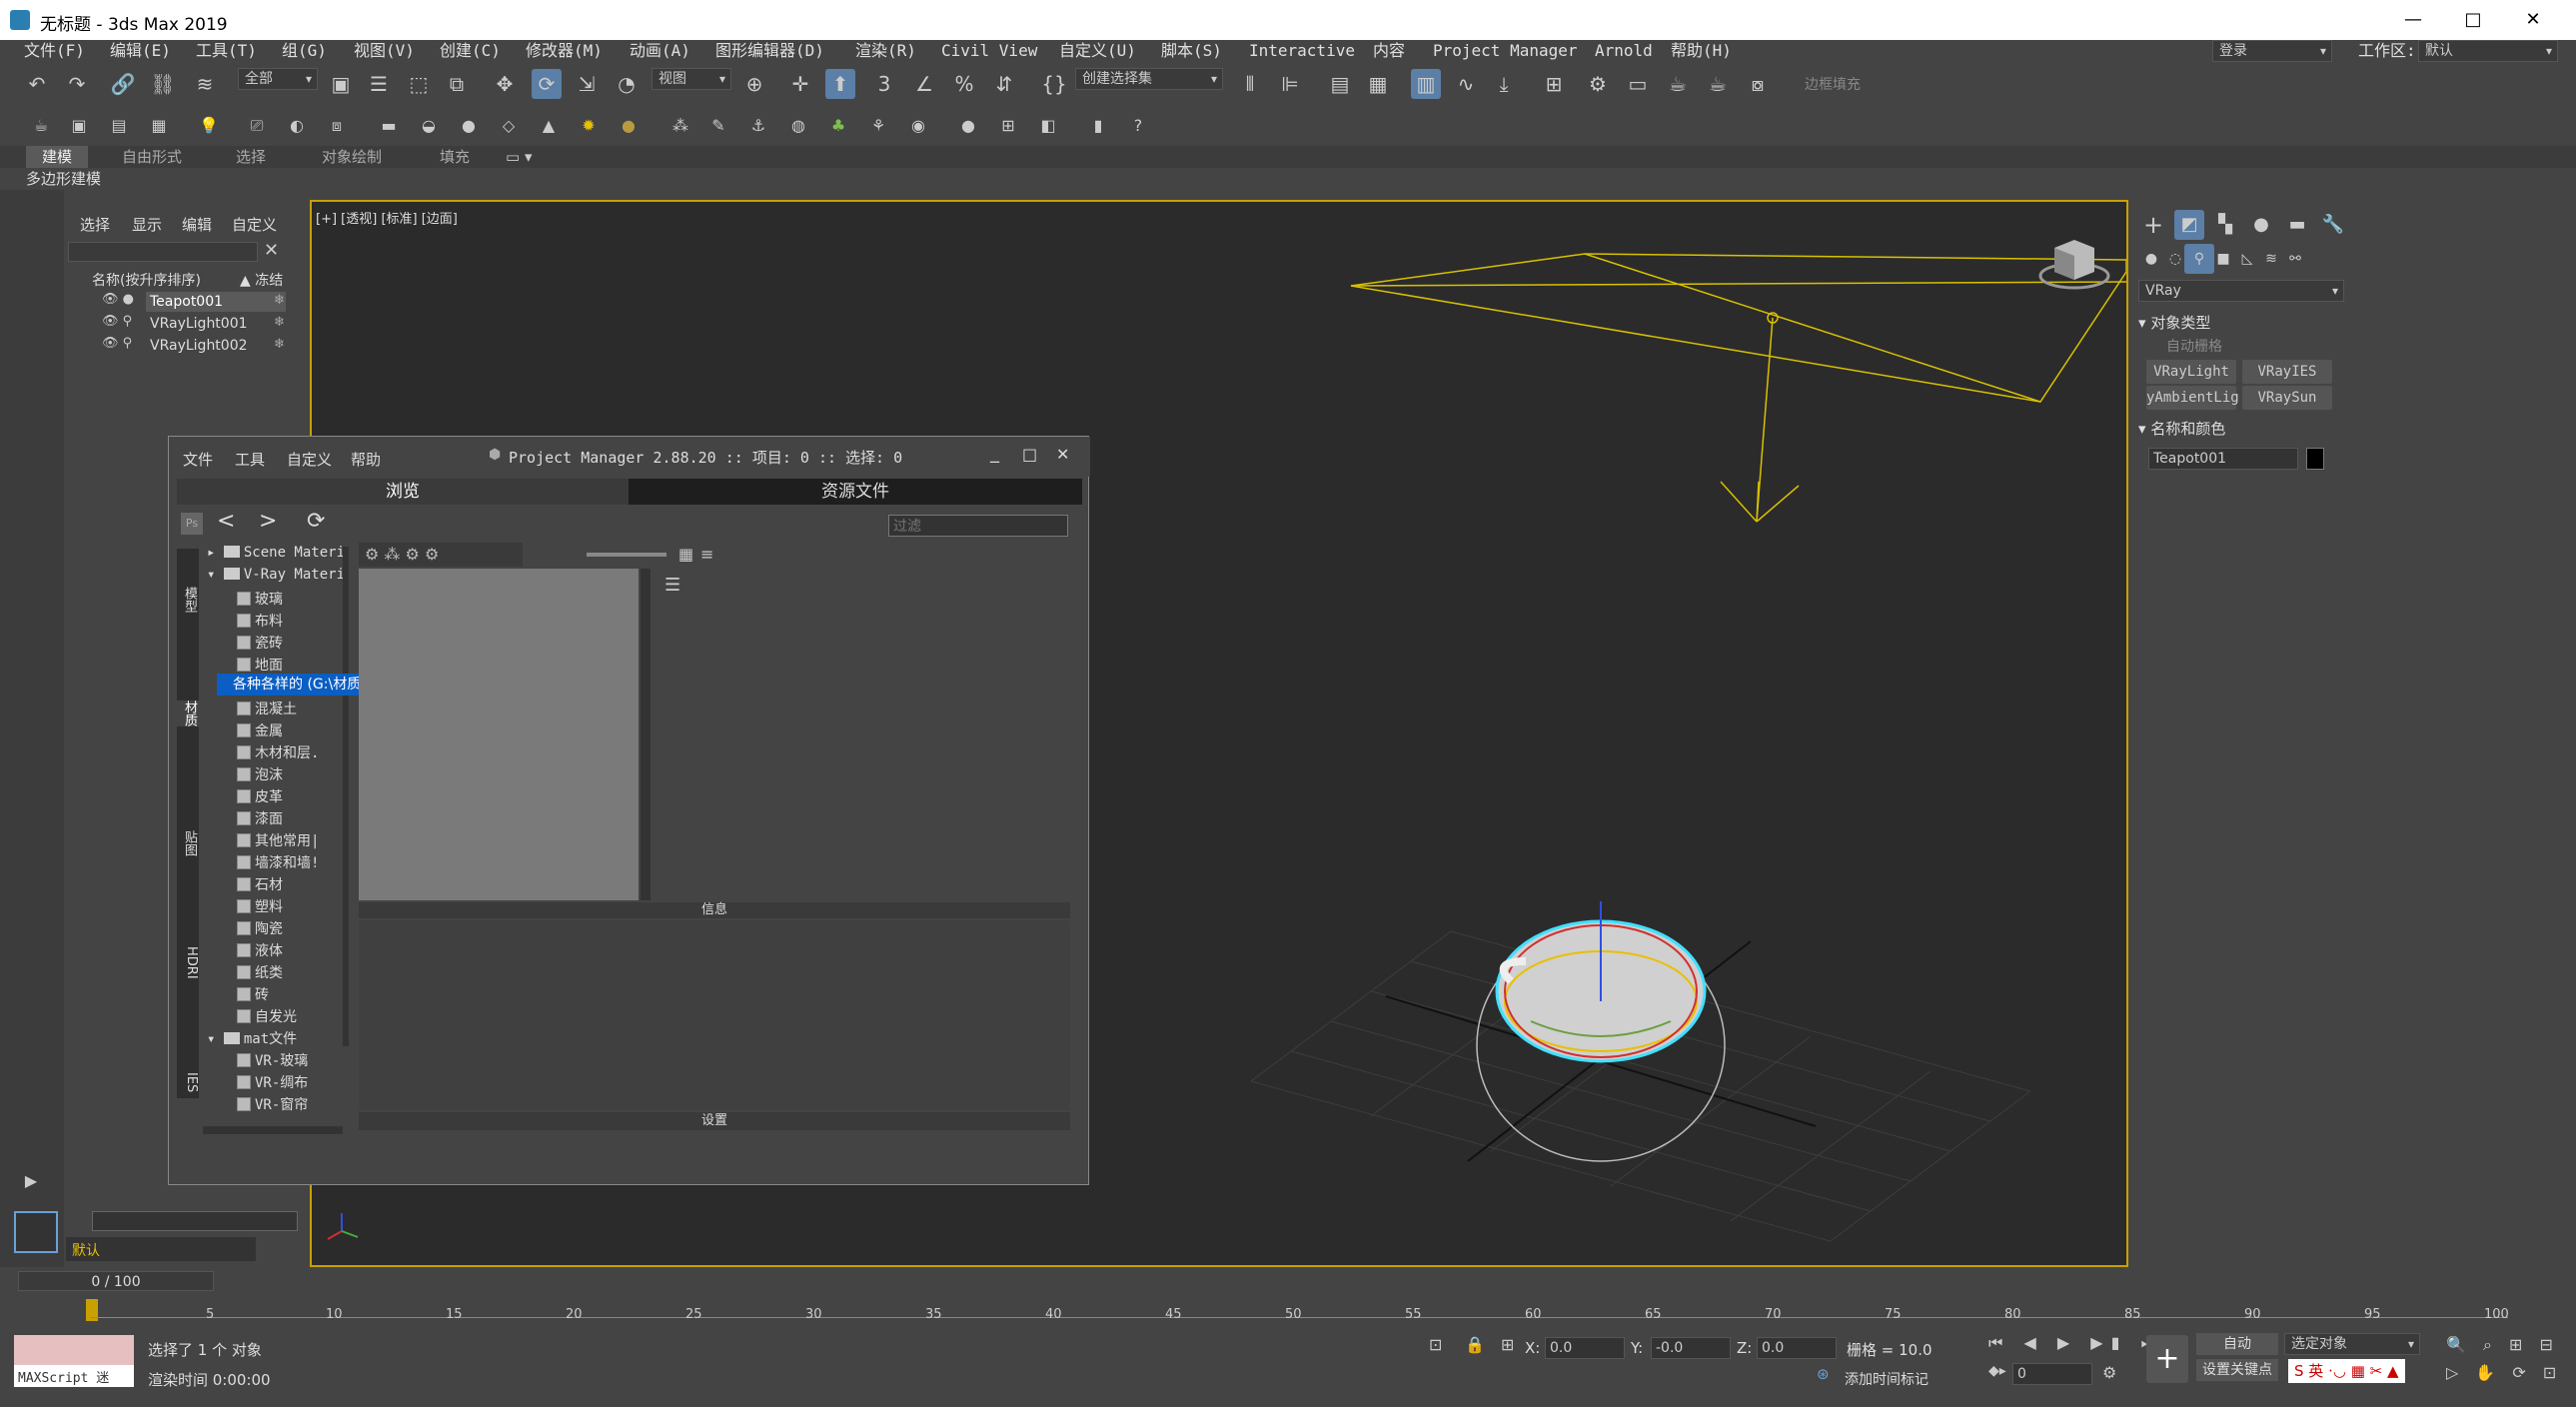  Describe the element at coordinates (1098, 126) in the screenshot. I see `export-icon: ▮` at that location.